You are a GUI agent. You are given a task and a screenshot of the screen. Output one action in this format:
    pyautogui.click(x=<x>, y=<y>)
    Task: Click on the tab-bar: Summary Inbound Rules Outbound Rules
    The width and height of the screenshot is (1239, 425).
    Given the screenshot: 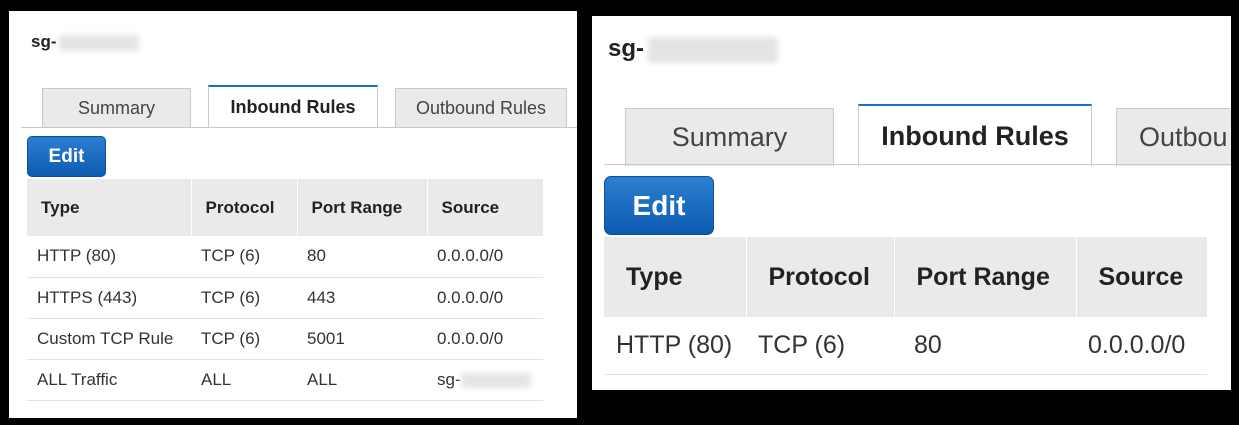 What is the action you would take?
    pyautogui.click(x=293, y=106)
    